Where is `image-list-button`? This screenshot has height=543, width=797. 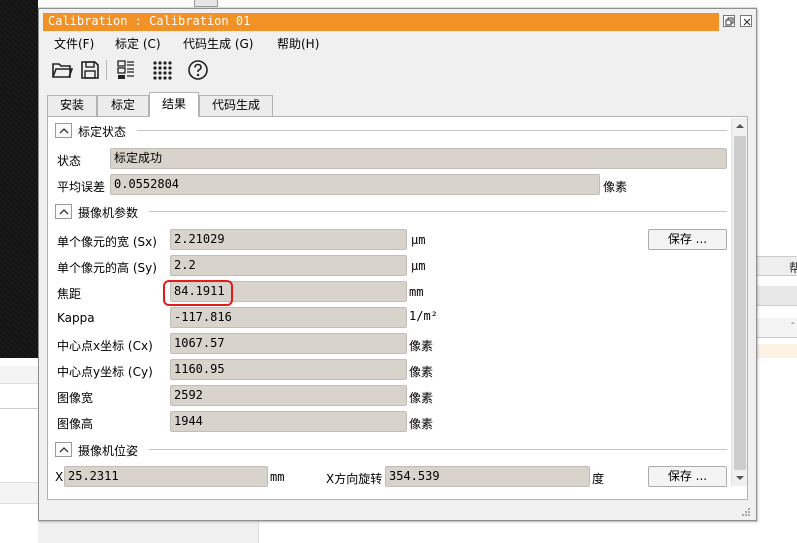
image-list-button is located at coordinates (126, 70).